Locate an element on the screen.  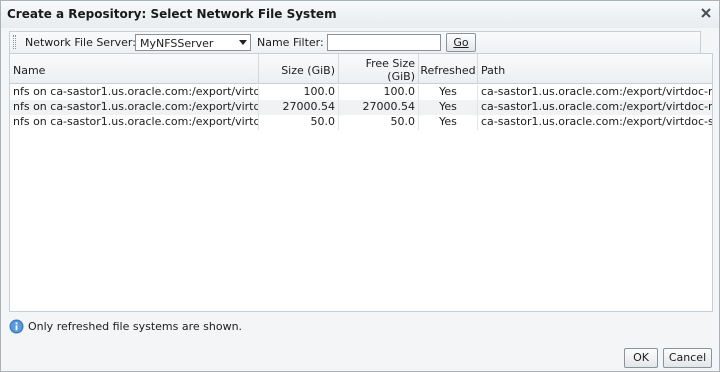
column-header-free-size: Free Size (GiB) is located at coordinates (379, 69).